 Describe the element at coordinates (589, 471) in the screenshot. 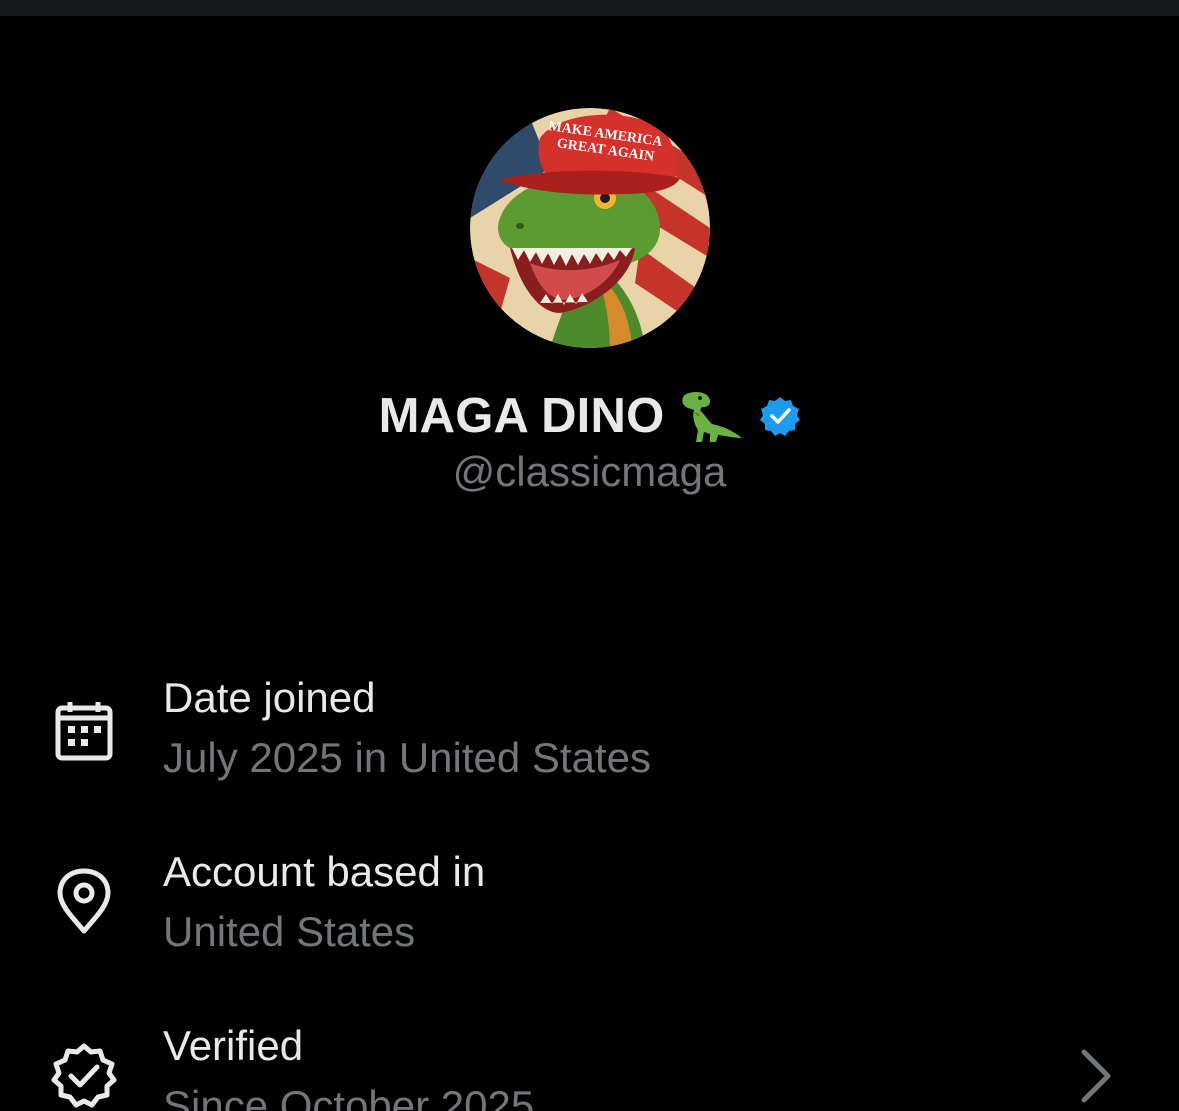

I see `profile-handle: @classicmaga` at that location.